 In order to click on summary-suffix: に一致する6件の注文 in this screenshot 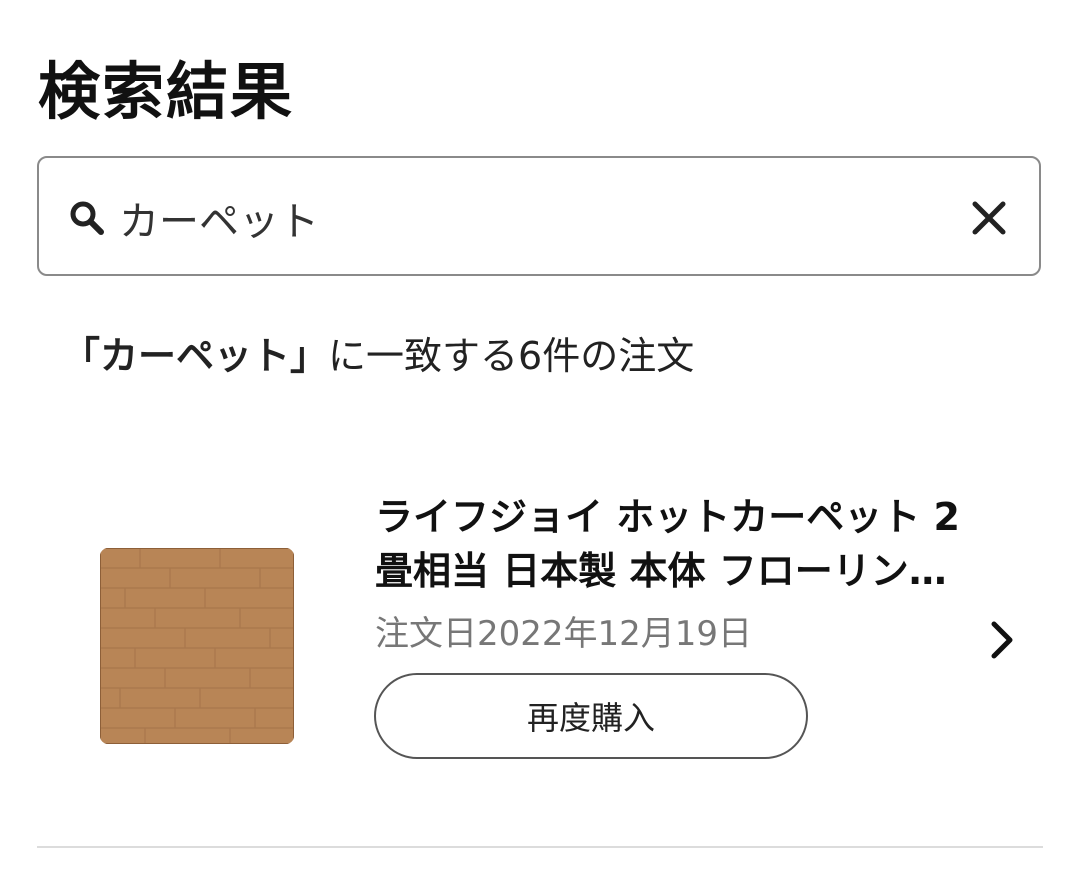, I will do `click(511, 356)`.